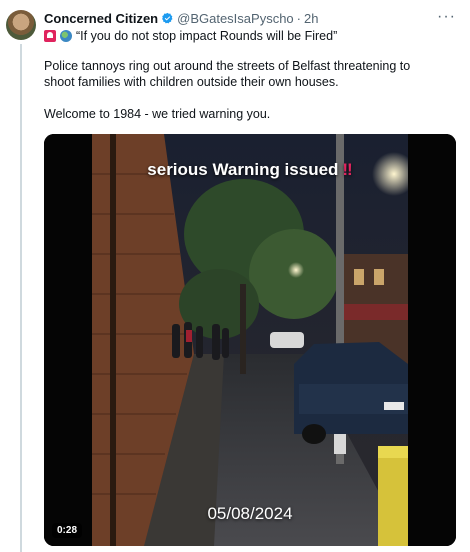  I want to click on more-options-icon: ···, so click(446, 17).